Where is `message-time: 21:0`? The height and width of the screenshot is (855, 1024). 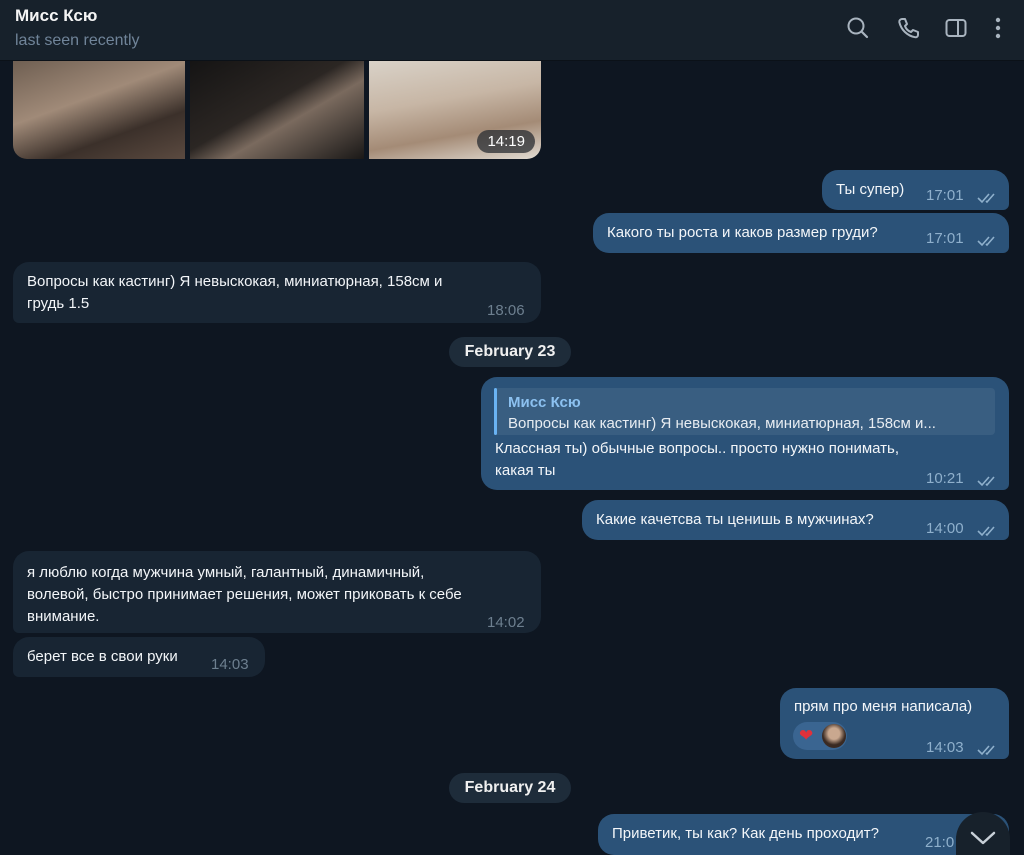 message-time: 21:0 is located at coordinates (940, 842).